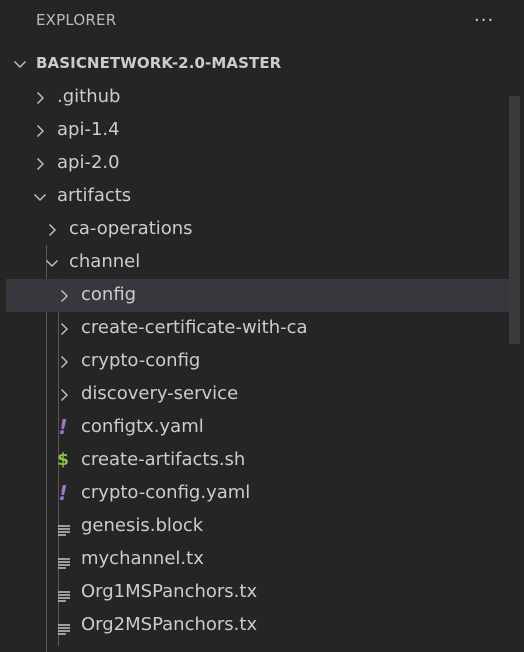 This screenshot has width=524, height=652. Describe the element at coordinates (109, 294) in the screenshot. I see `tree-item-label: config` at that location.